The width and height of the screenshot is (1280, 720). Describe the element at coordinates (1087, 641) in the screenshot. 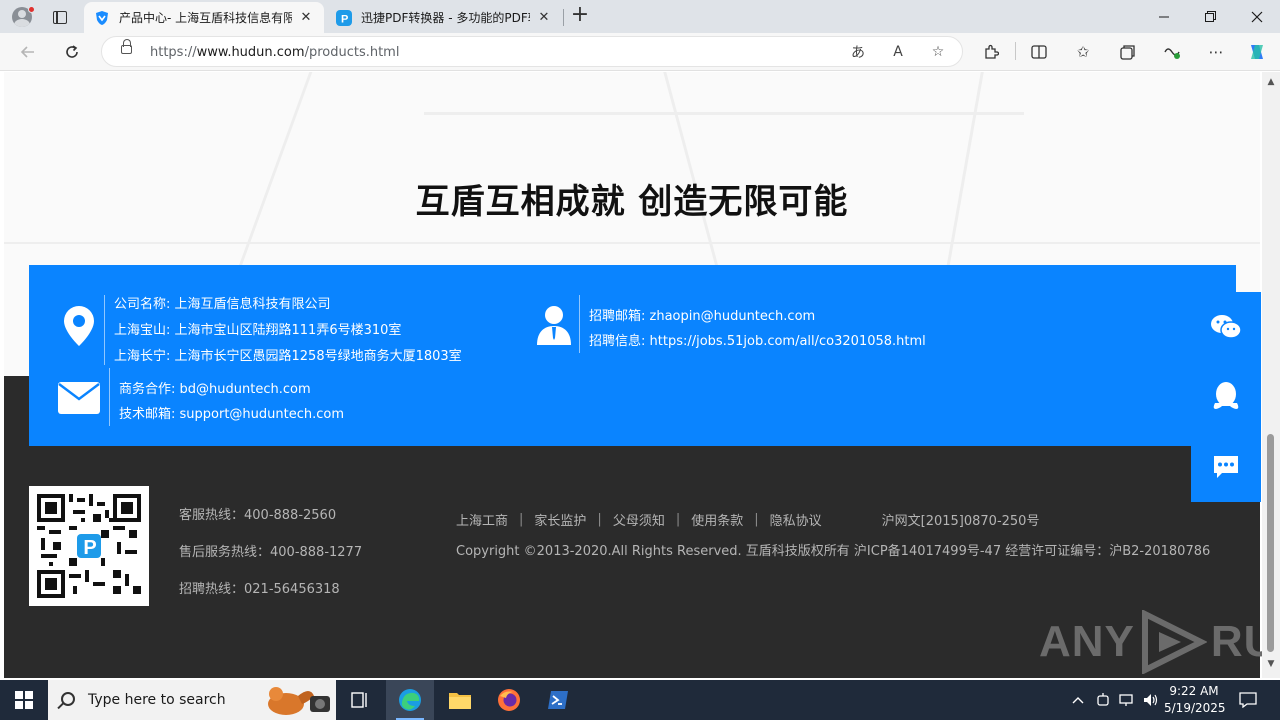

I see `watermark-any: ANY` at that location.